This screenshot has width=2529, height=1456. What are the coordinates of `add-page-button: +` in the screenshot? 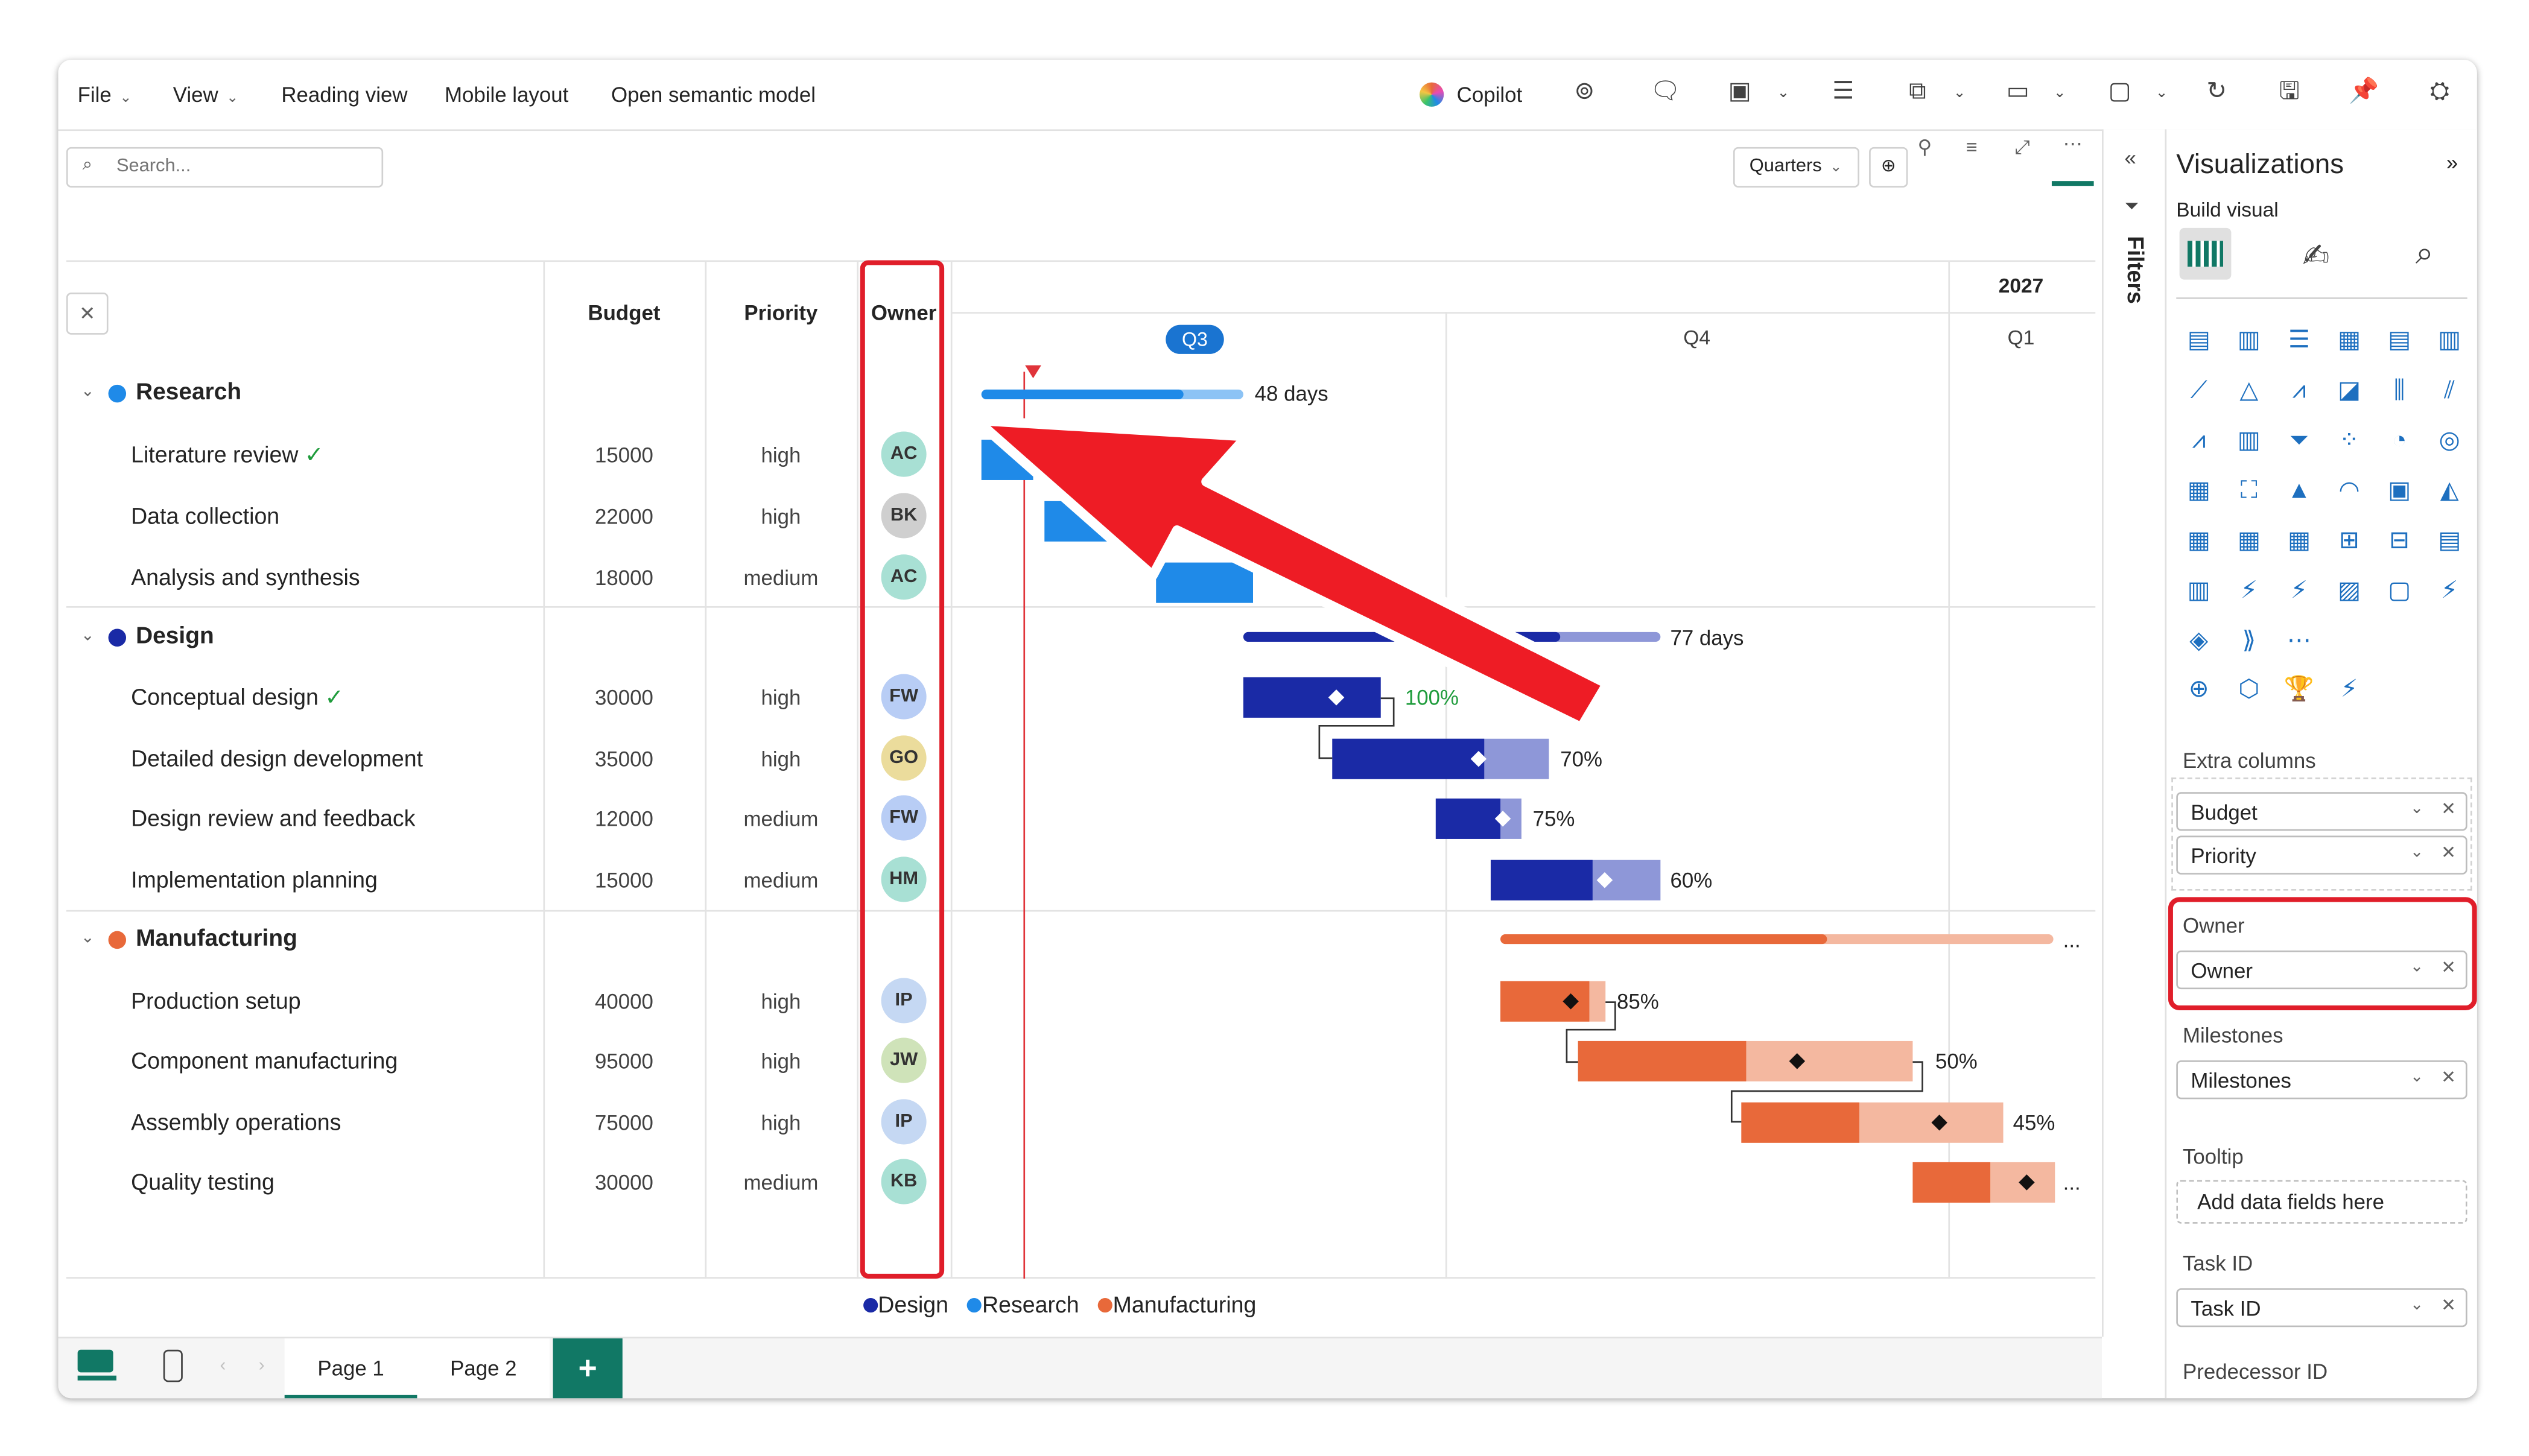 It's located at (588, 1368).